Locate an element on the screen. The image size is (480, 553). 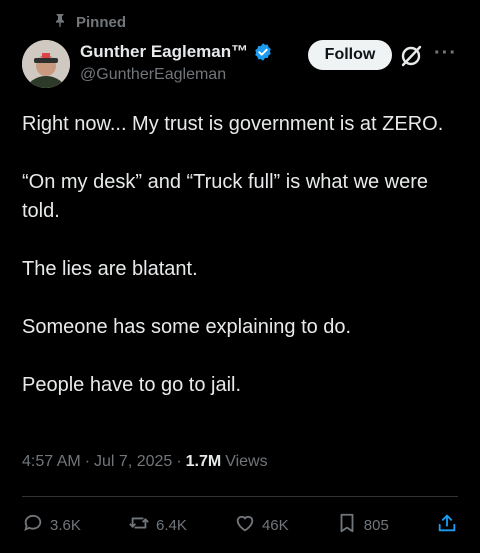
pinned-indicator: Pinned is located at coordinates (89, 22).